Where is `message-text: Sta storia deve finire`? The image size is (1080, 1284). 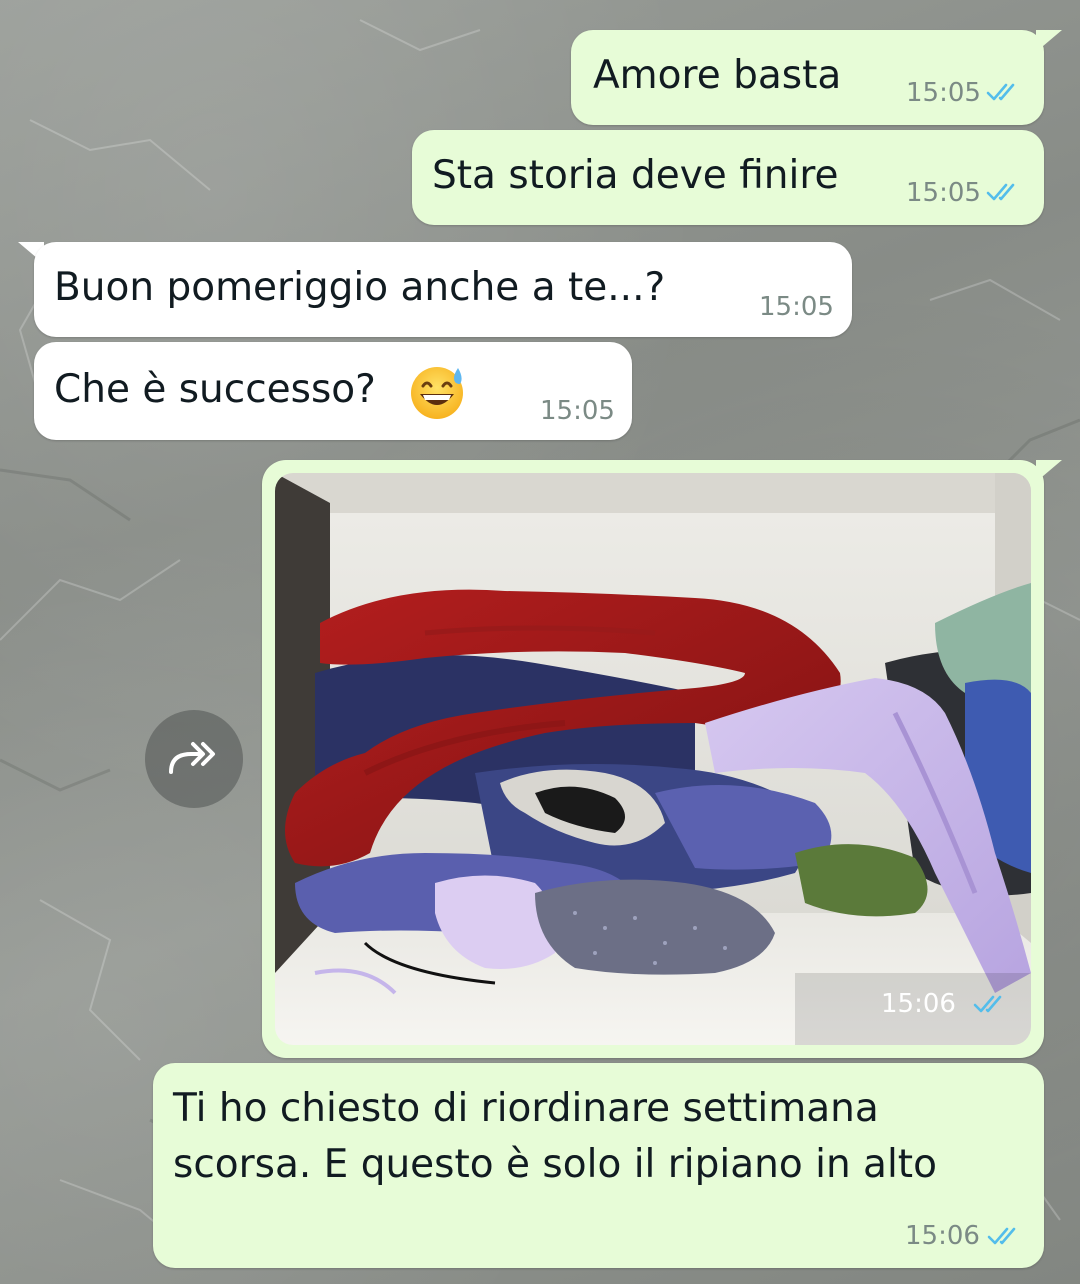 message-text: Sta storia deve finire is located at coordinates (635, 175).